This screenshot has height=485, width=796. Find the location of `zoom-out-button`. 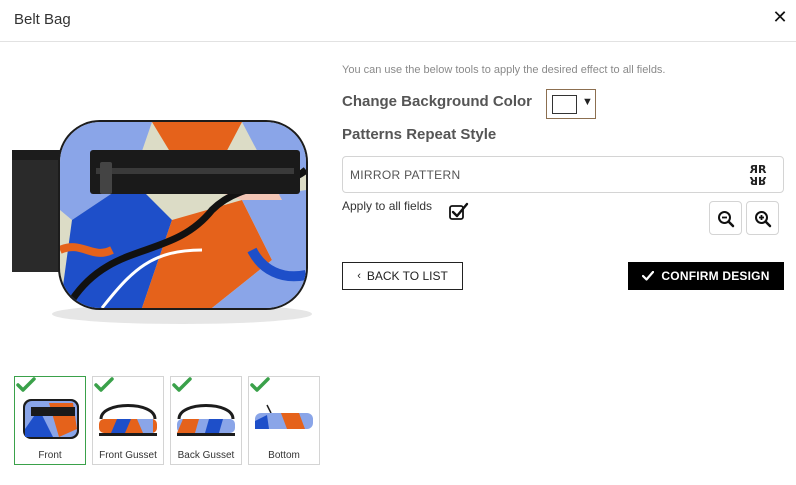

zoom-out-button is located at coordinates (725, 218).